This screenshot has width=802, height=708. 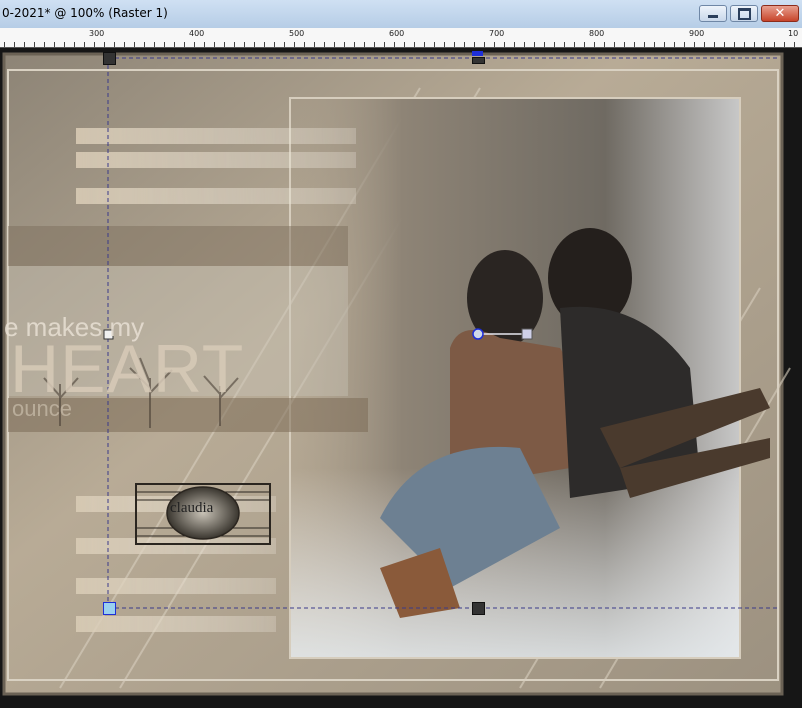 What do you see at coordinates (85, 13) in the screenshot?
I see `window-title: 0-2021* @ 100% (Raster 1)` at bounding box center [85, 13].